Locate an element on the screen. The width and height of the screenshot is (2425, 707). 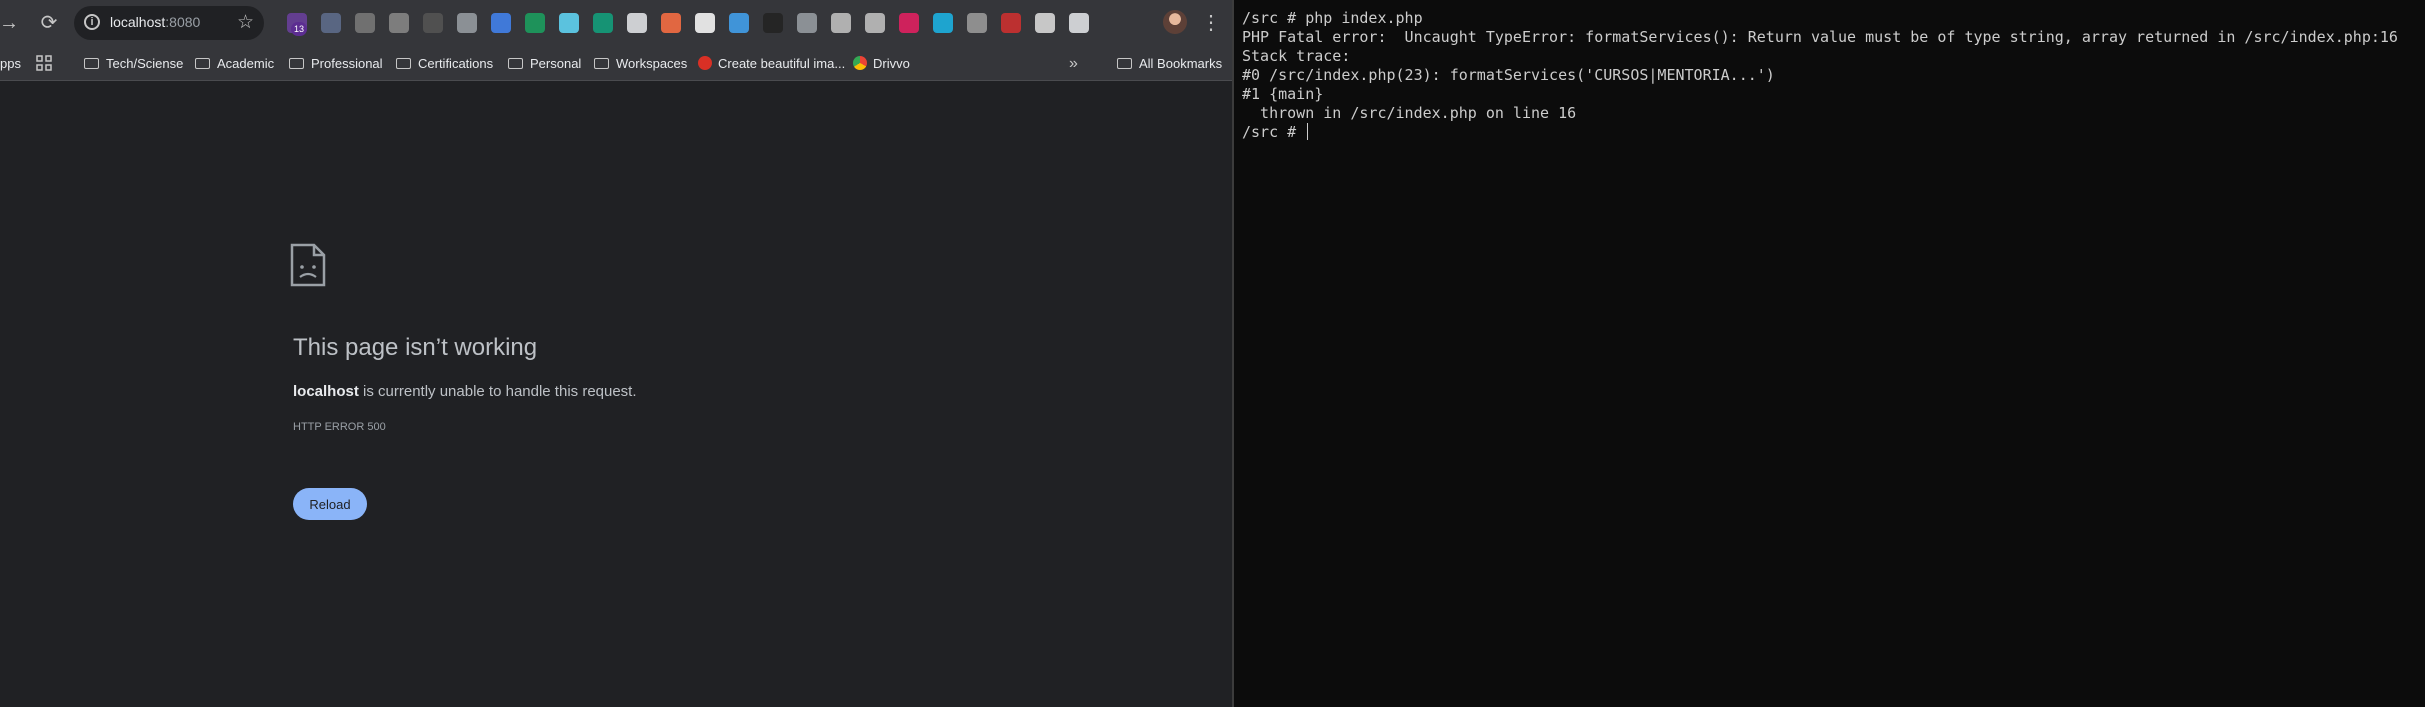
chrome-icon is located at coordinates (860, 63).